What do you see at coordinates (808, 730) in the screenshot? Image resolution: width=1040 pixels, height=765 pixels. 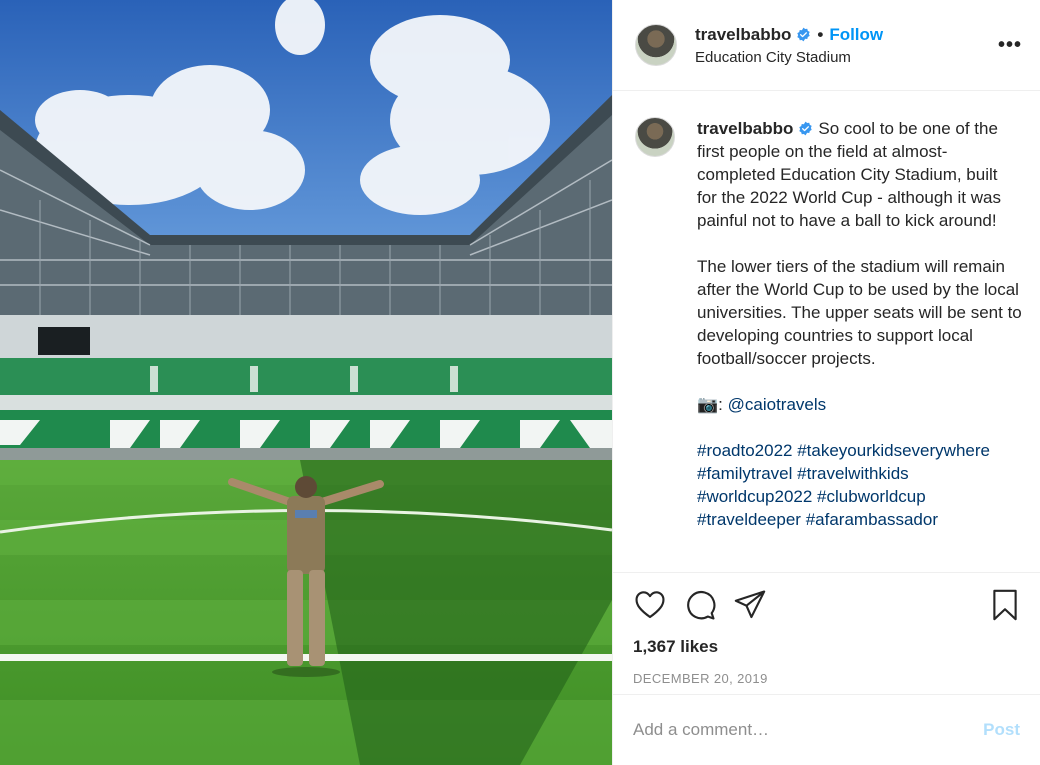 I see `comment-input` at bounding box center [808, 730].